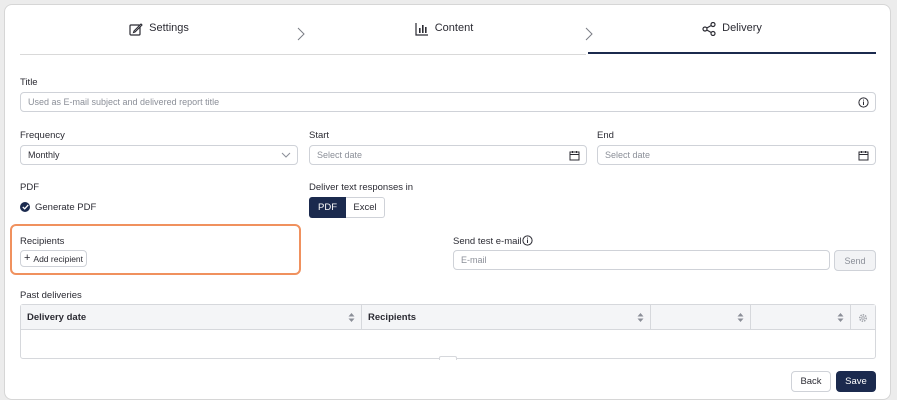 Image resolution: width=897 pixels, height=400 pixels. I want to click on format-option-excel: Excel, so click(365, 207).